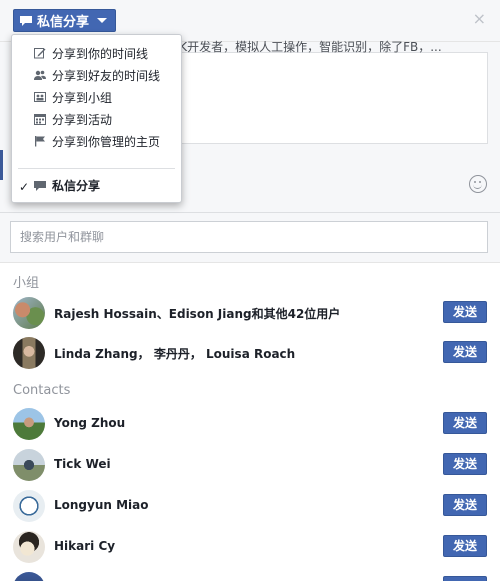 The image size is (500, 581). I want to click on send-button, so click(465, 578).